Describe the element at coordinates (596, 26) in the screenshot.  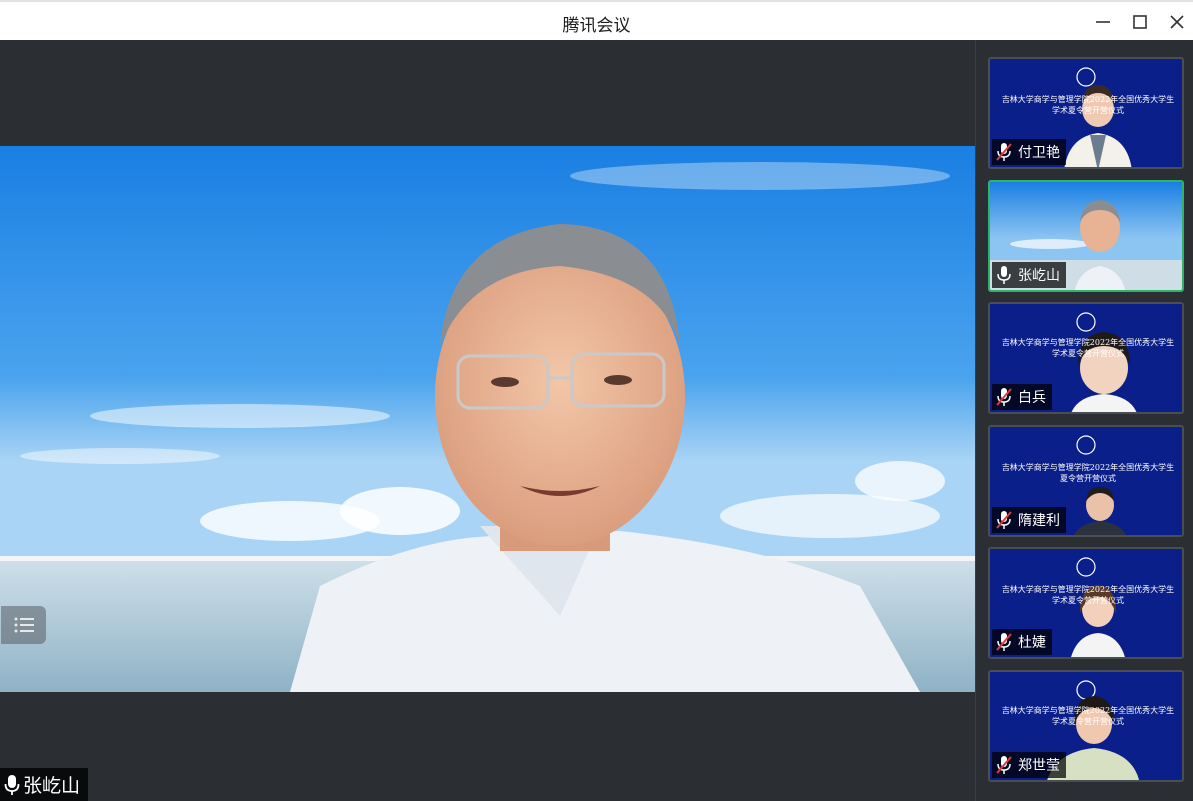
I see `window-title: 腾讯会议` at that location.